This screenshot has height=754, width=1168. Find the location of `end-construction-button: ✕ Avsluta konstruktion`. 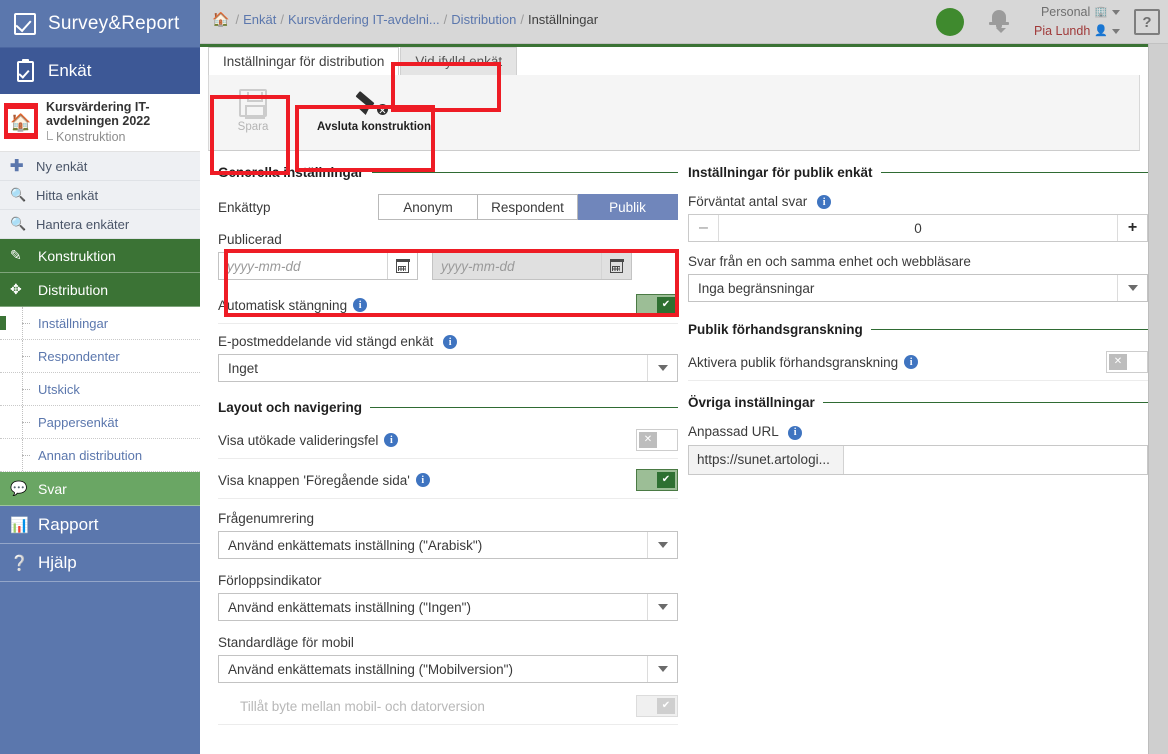

end-construction-button: ✕ Avsluta konstruktion is located at coordinates (374, 111).